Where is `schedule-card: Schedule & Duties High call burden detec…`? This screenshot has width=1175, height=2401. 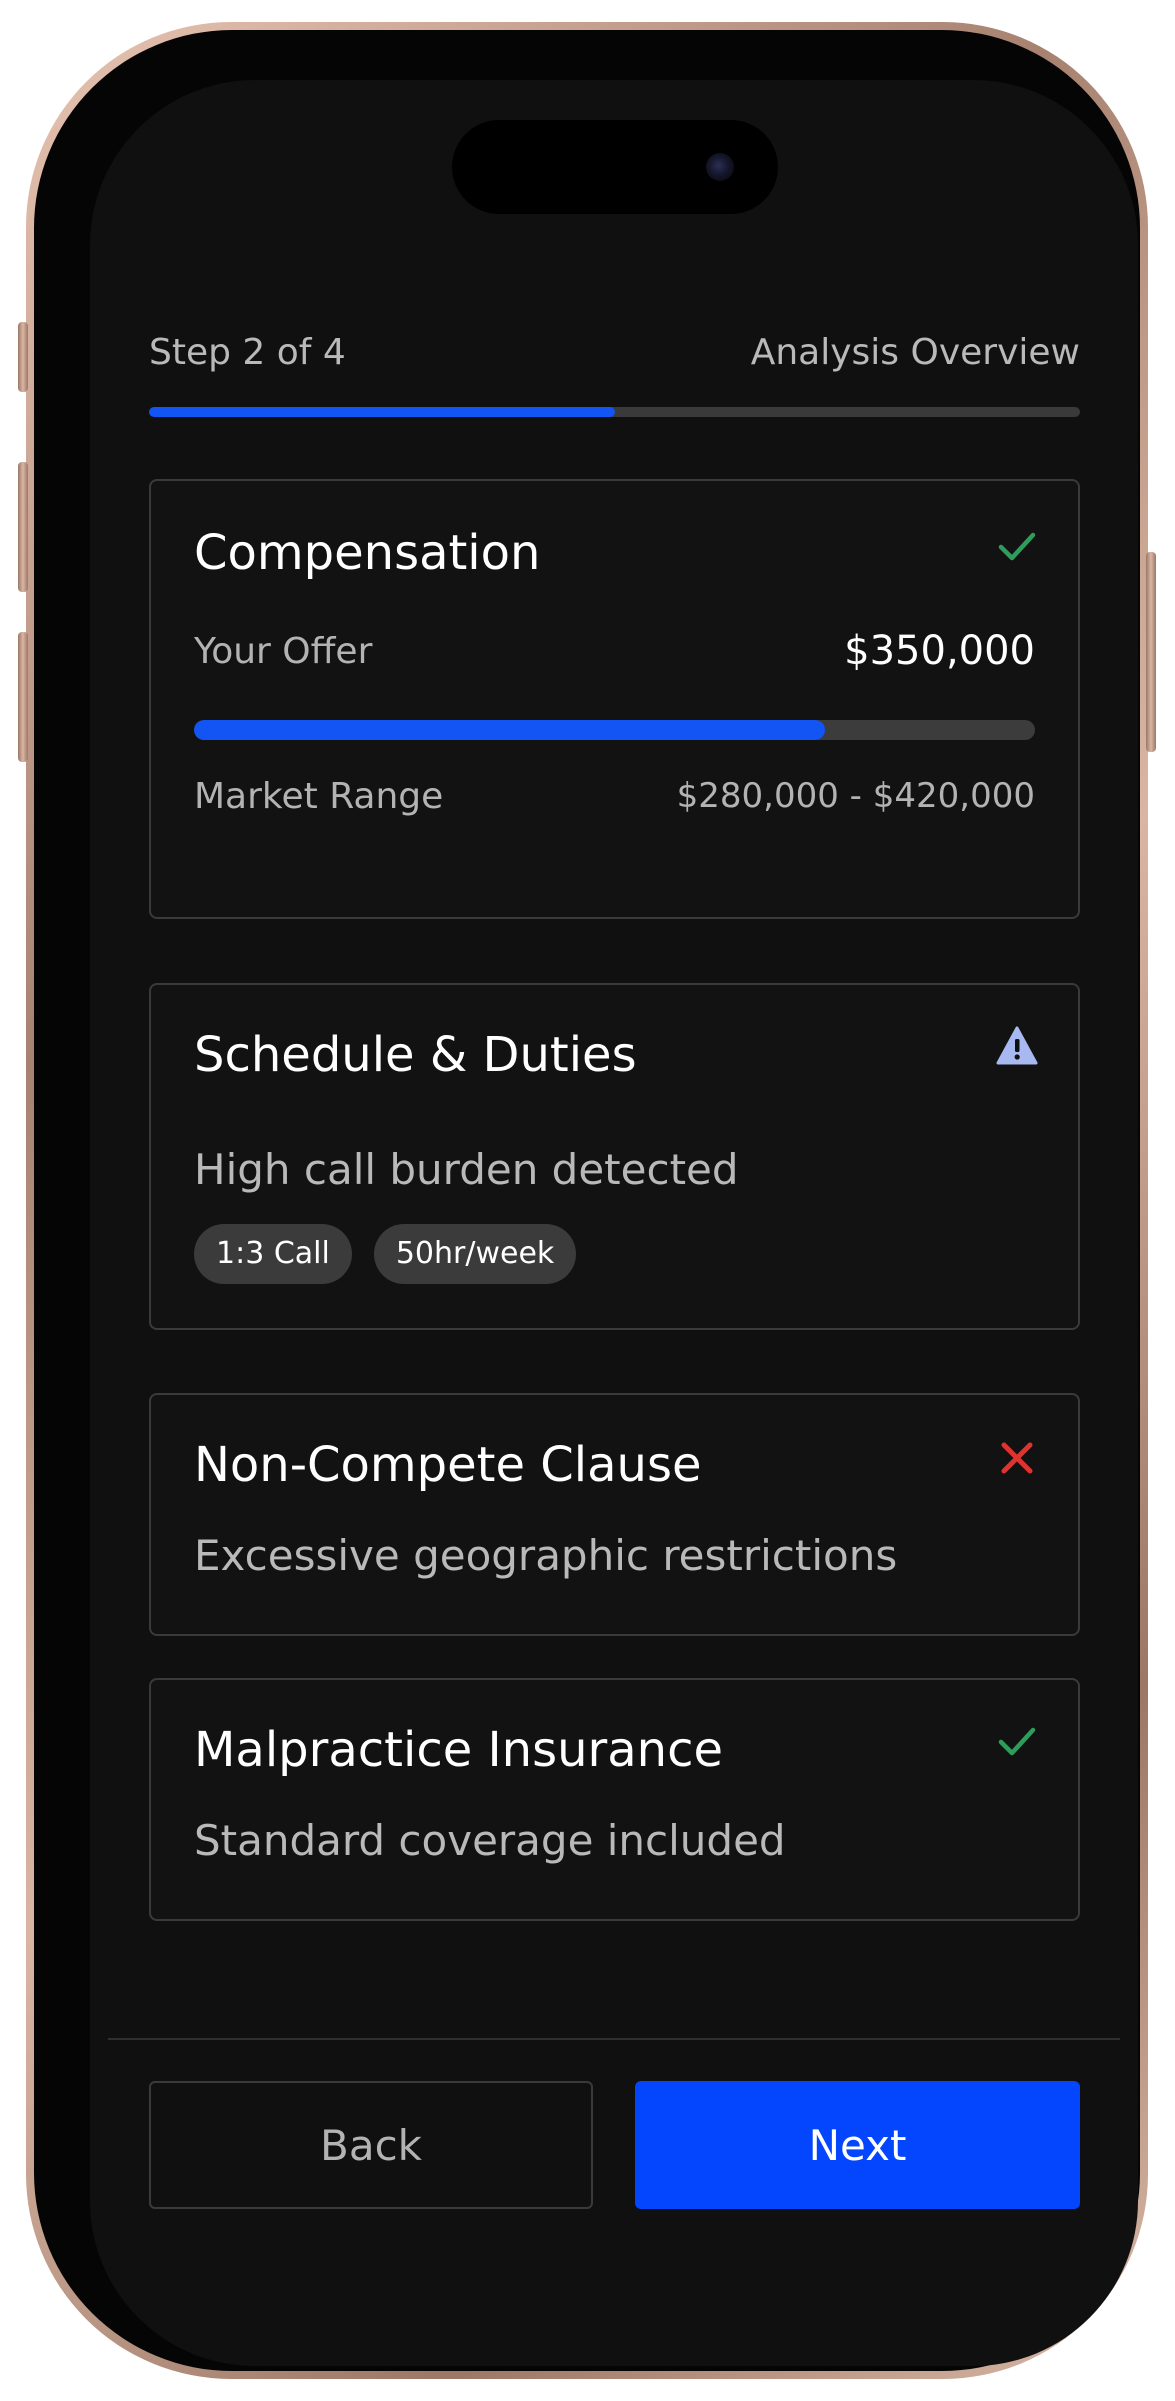
schedule-card: Schedule & Duties High call burden detec… is located at coordinates (614, 1156).